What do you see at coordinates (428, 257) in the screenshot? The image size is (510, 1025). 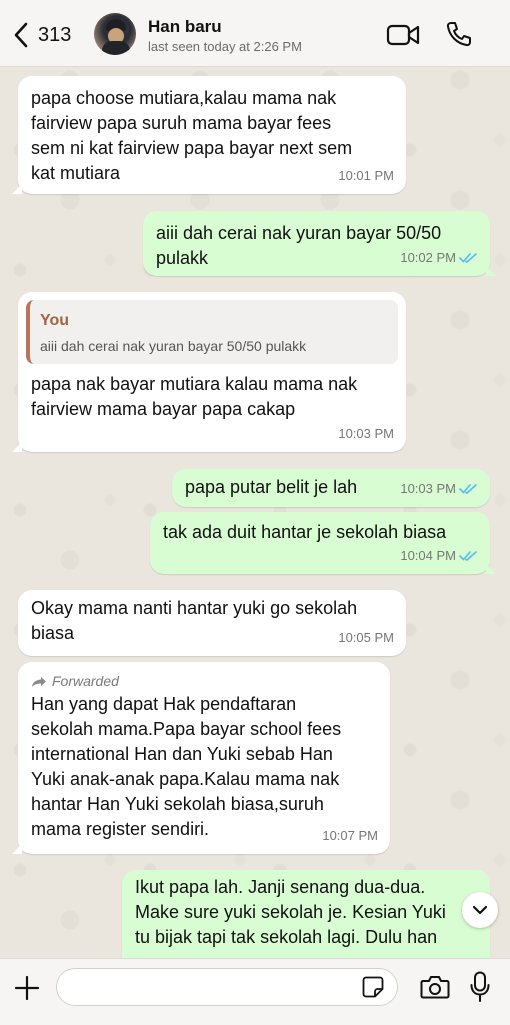 I see `message-time: 10:02 PM` at bounding box center [428, 257].